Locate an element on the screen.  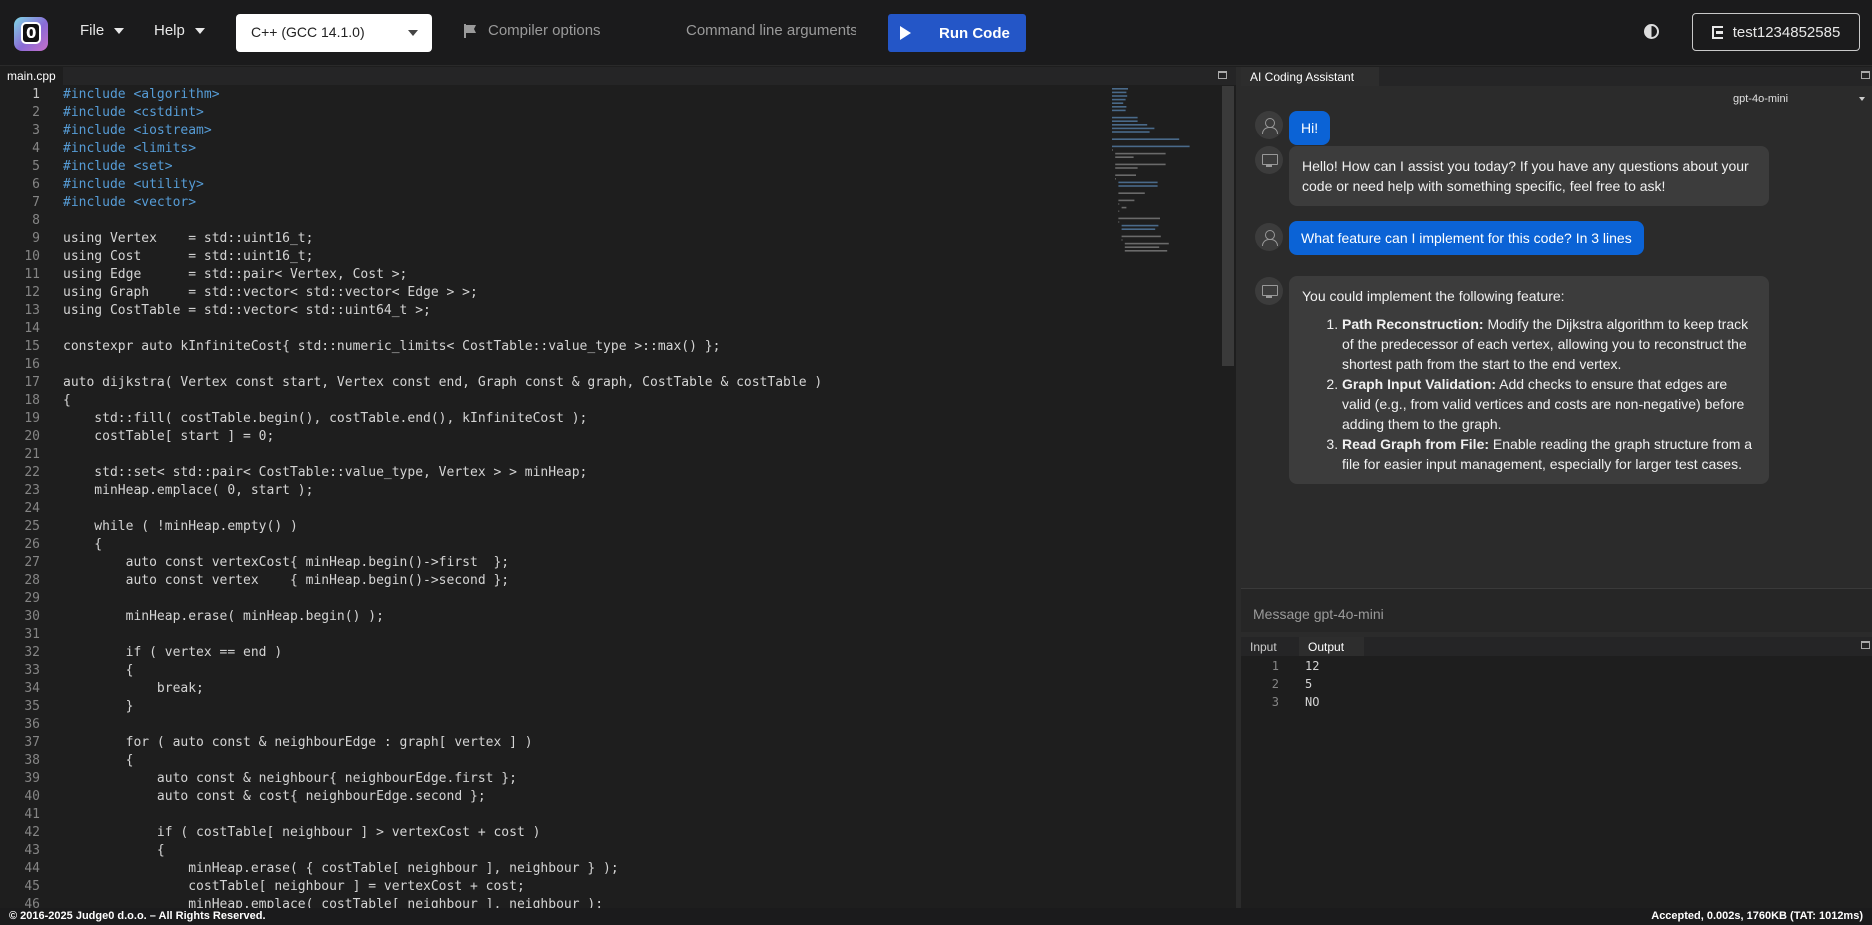
code-line: 23 minHeap.emplace( 0, start ); is located at coordinates (618, 491).